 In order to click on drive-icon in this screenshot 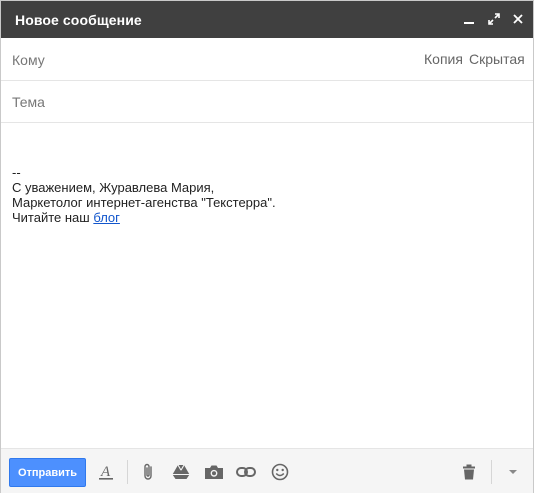, I will do `click(181, 472)`.